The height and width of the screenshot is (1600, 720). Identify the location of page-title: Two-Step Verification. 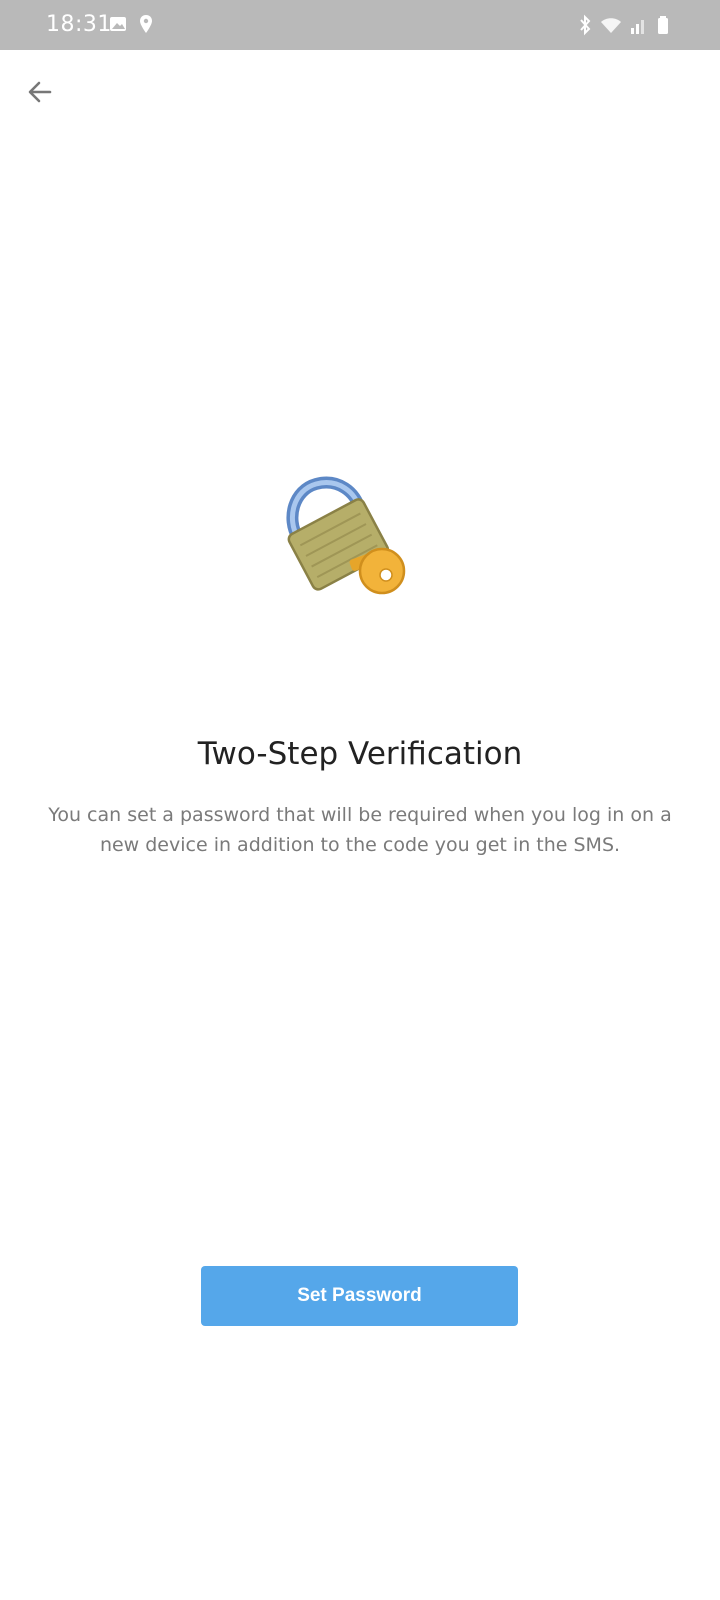
(360, 754).